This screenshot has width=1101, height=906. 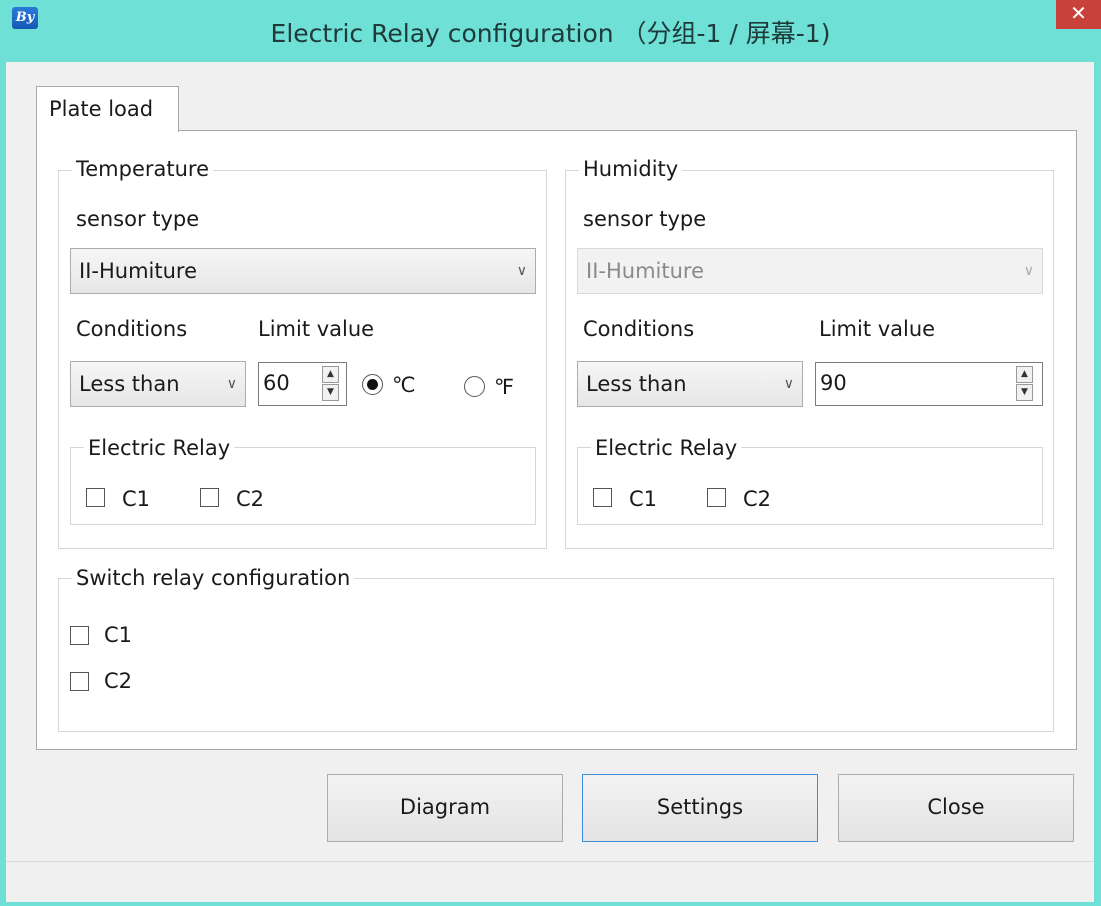 I want to click on temperature-relay-c2-label: C2, so click(x=250, y=499).